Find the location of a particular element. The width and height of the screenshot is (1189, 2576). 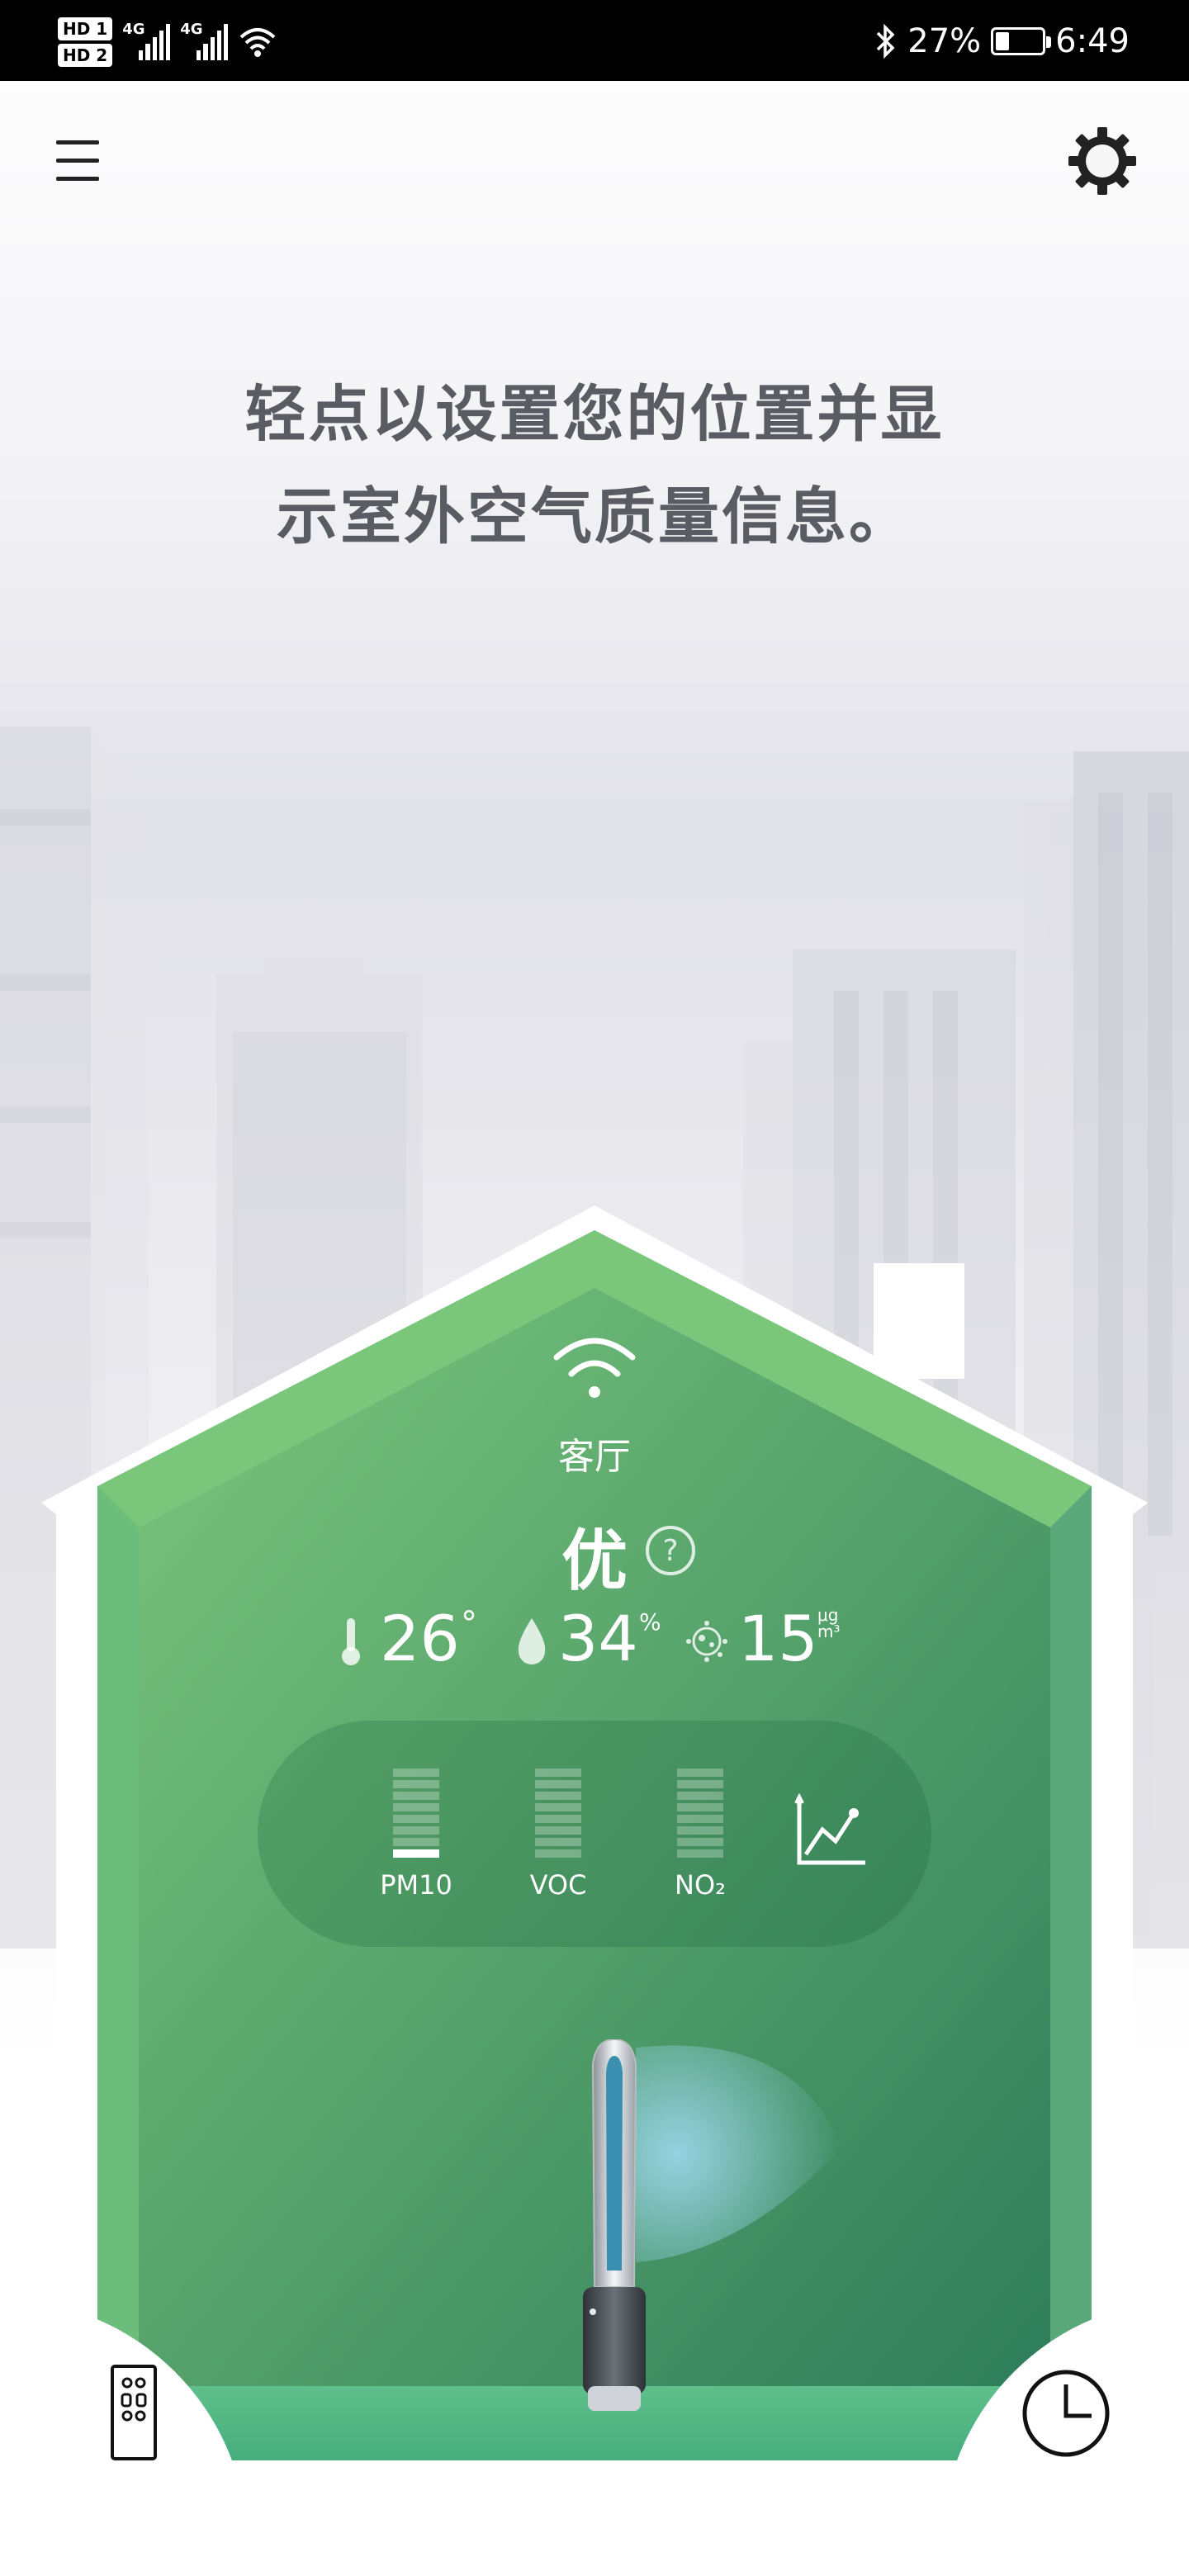

clock-time: 6:49 is located at coordinates (1092, 41).